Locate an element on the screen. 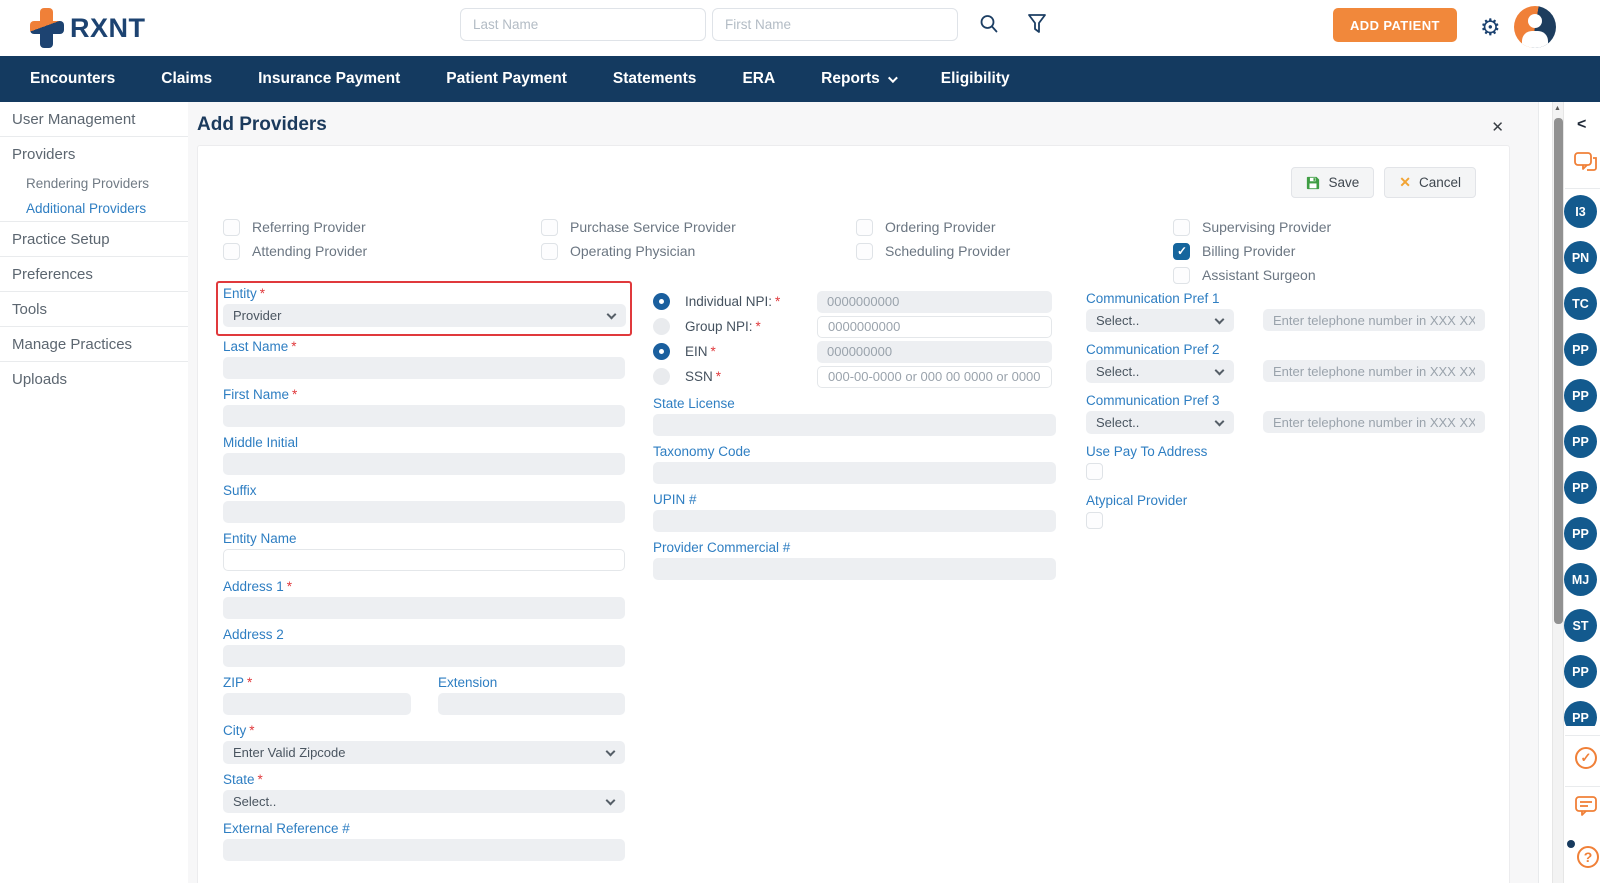 This screenshot has width=1600, height=883. close-icon: ✕ is located at coordinates (1497, 127).